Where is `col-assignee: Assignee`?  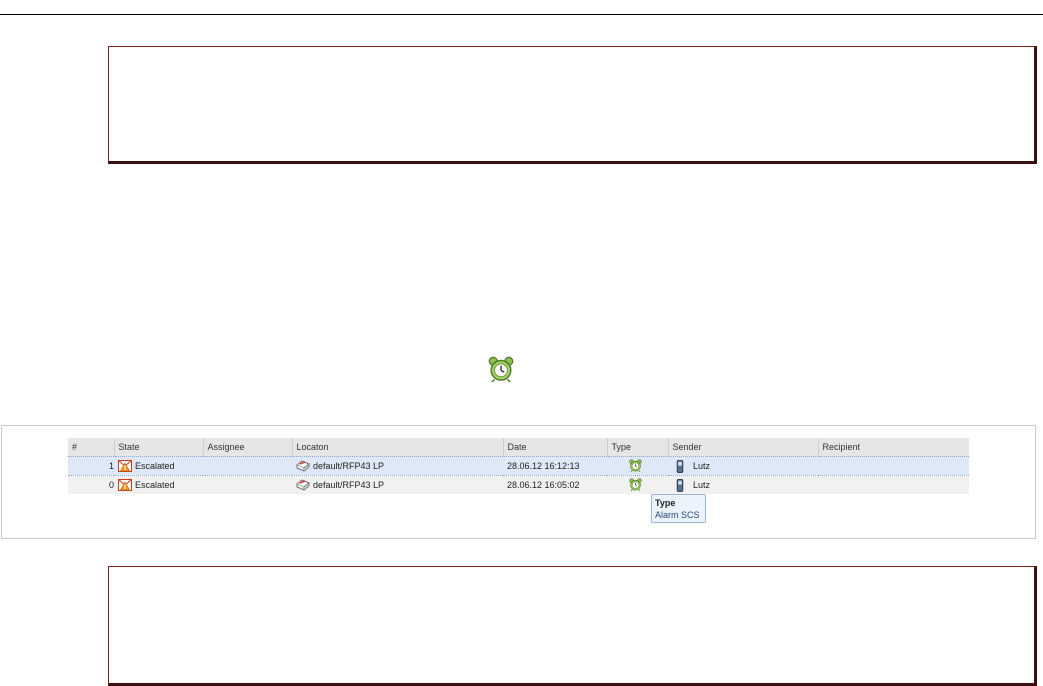 col-assignee: Assignee is located at coordinates (248, 447).